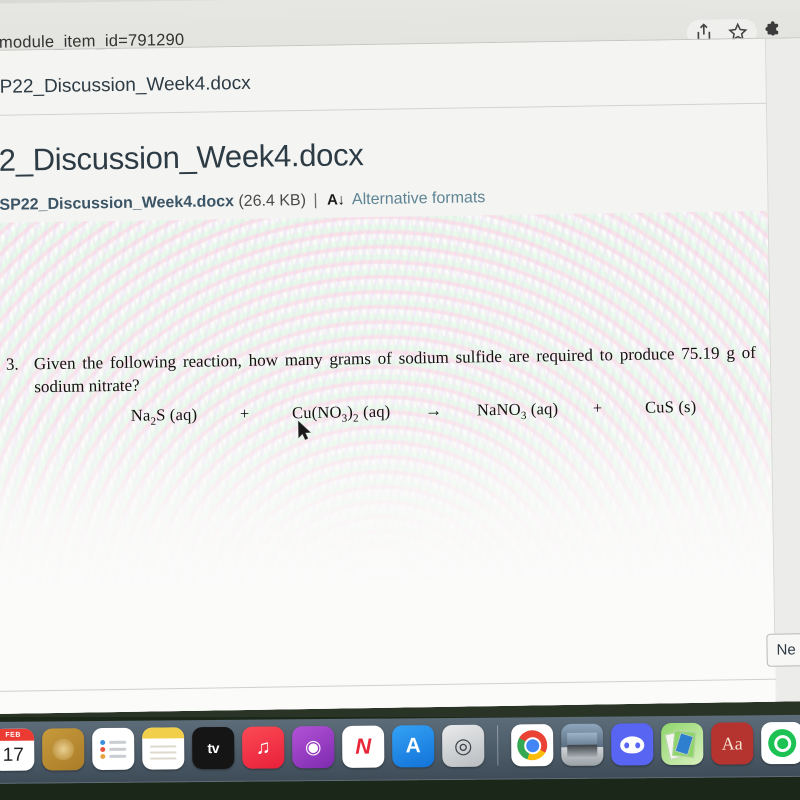 The width and height of the screenshot is (800, 800). I want to click on safari-compass-icon: ◎, so click(463, 746).